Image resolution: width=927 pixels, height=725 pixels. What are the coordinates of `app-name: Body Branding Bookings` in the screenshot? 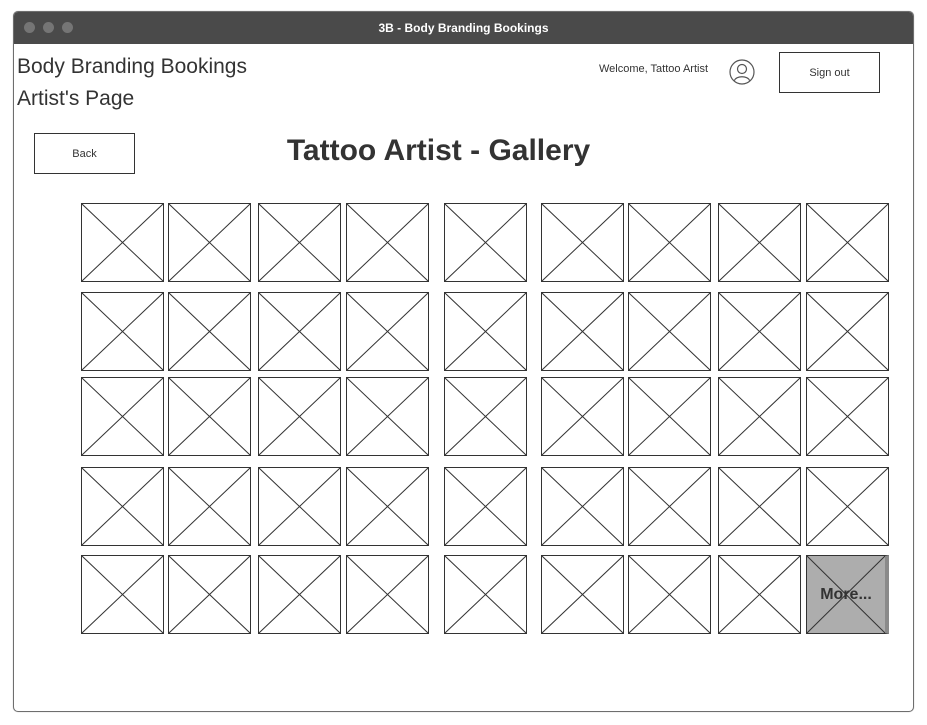 It's located at (132, 66).